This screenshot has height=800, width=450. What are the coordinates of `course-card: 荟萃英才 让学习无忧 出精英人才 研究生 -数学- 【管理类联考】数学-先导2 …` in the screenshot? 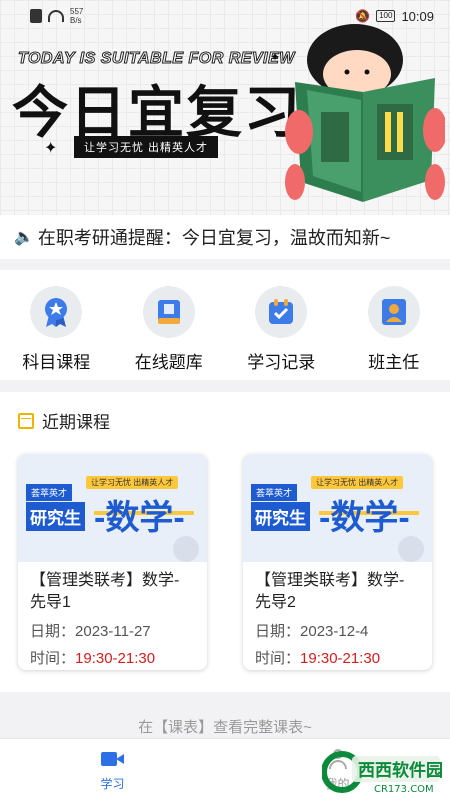 It's located at (337, 562).